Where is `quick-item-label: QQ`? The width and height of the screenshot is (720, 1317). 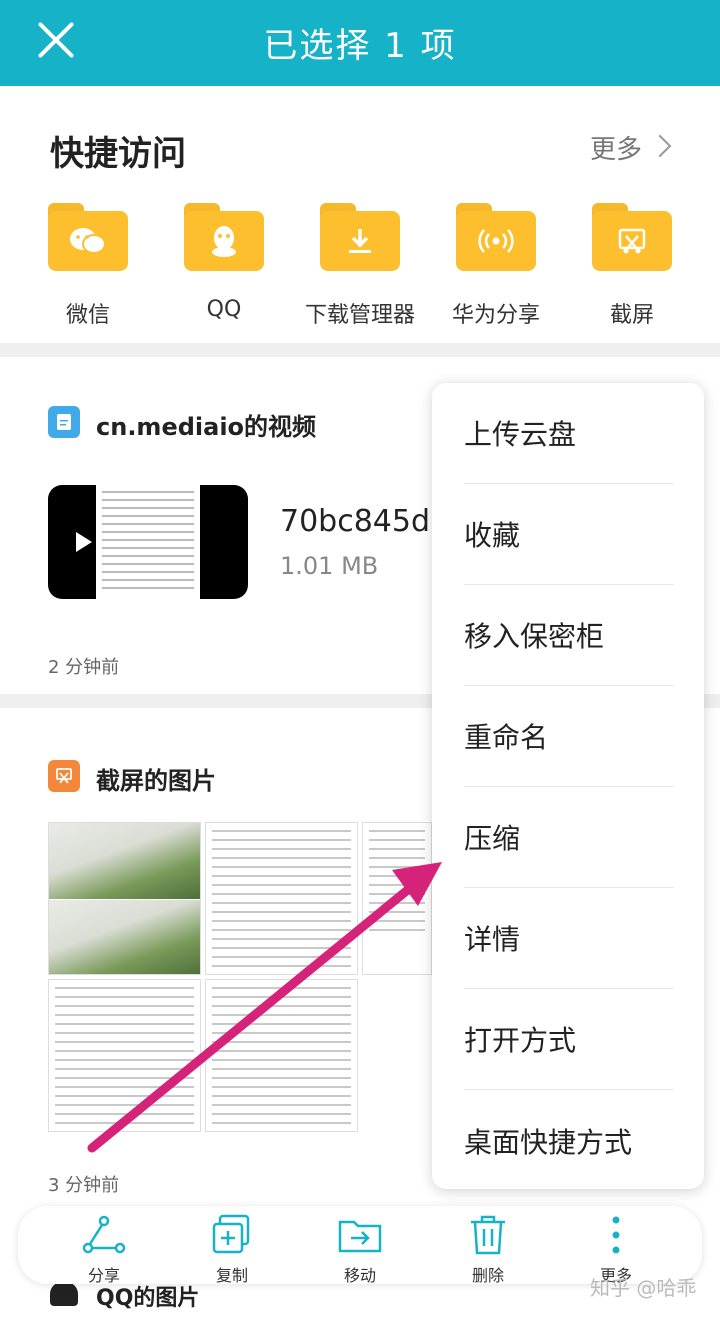
quick-item-label: QQ is located at coordinates (224, 309).